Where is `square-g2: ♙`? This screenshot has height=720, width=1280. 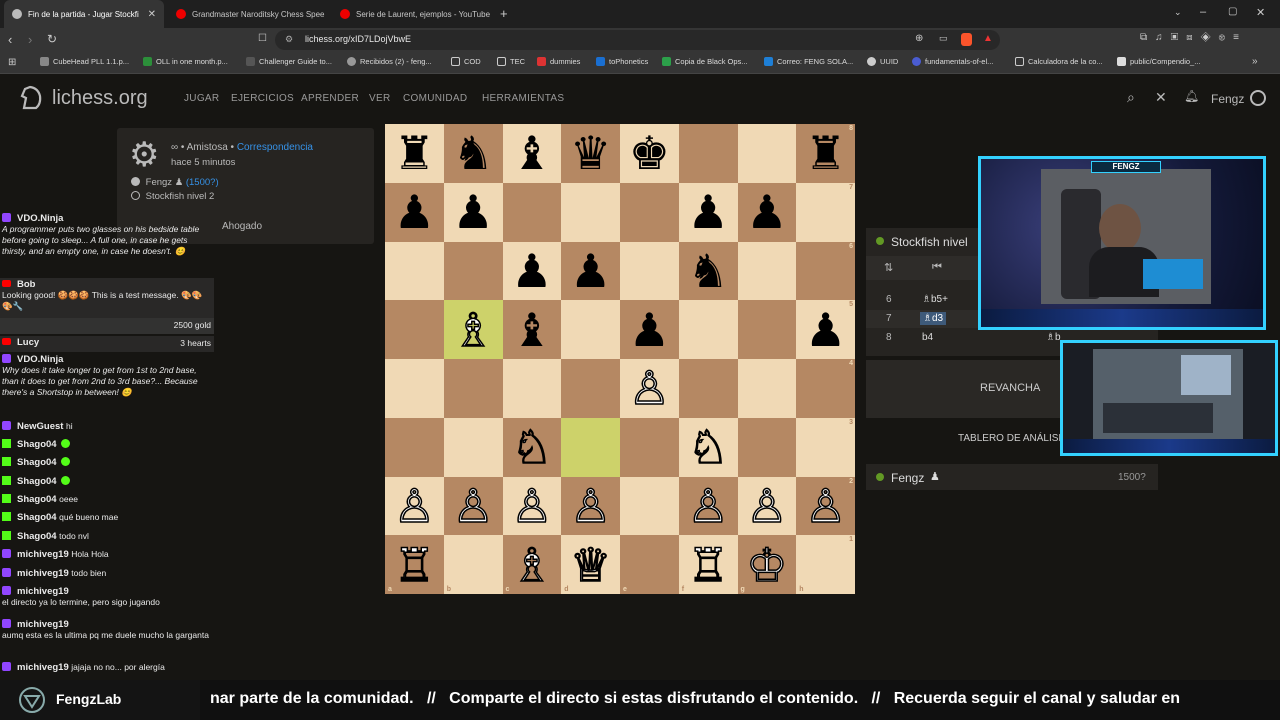 square-g2: ♙ is located at coordinates (767, 506).